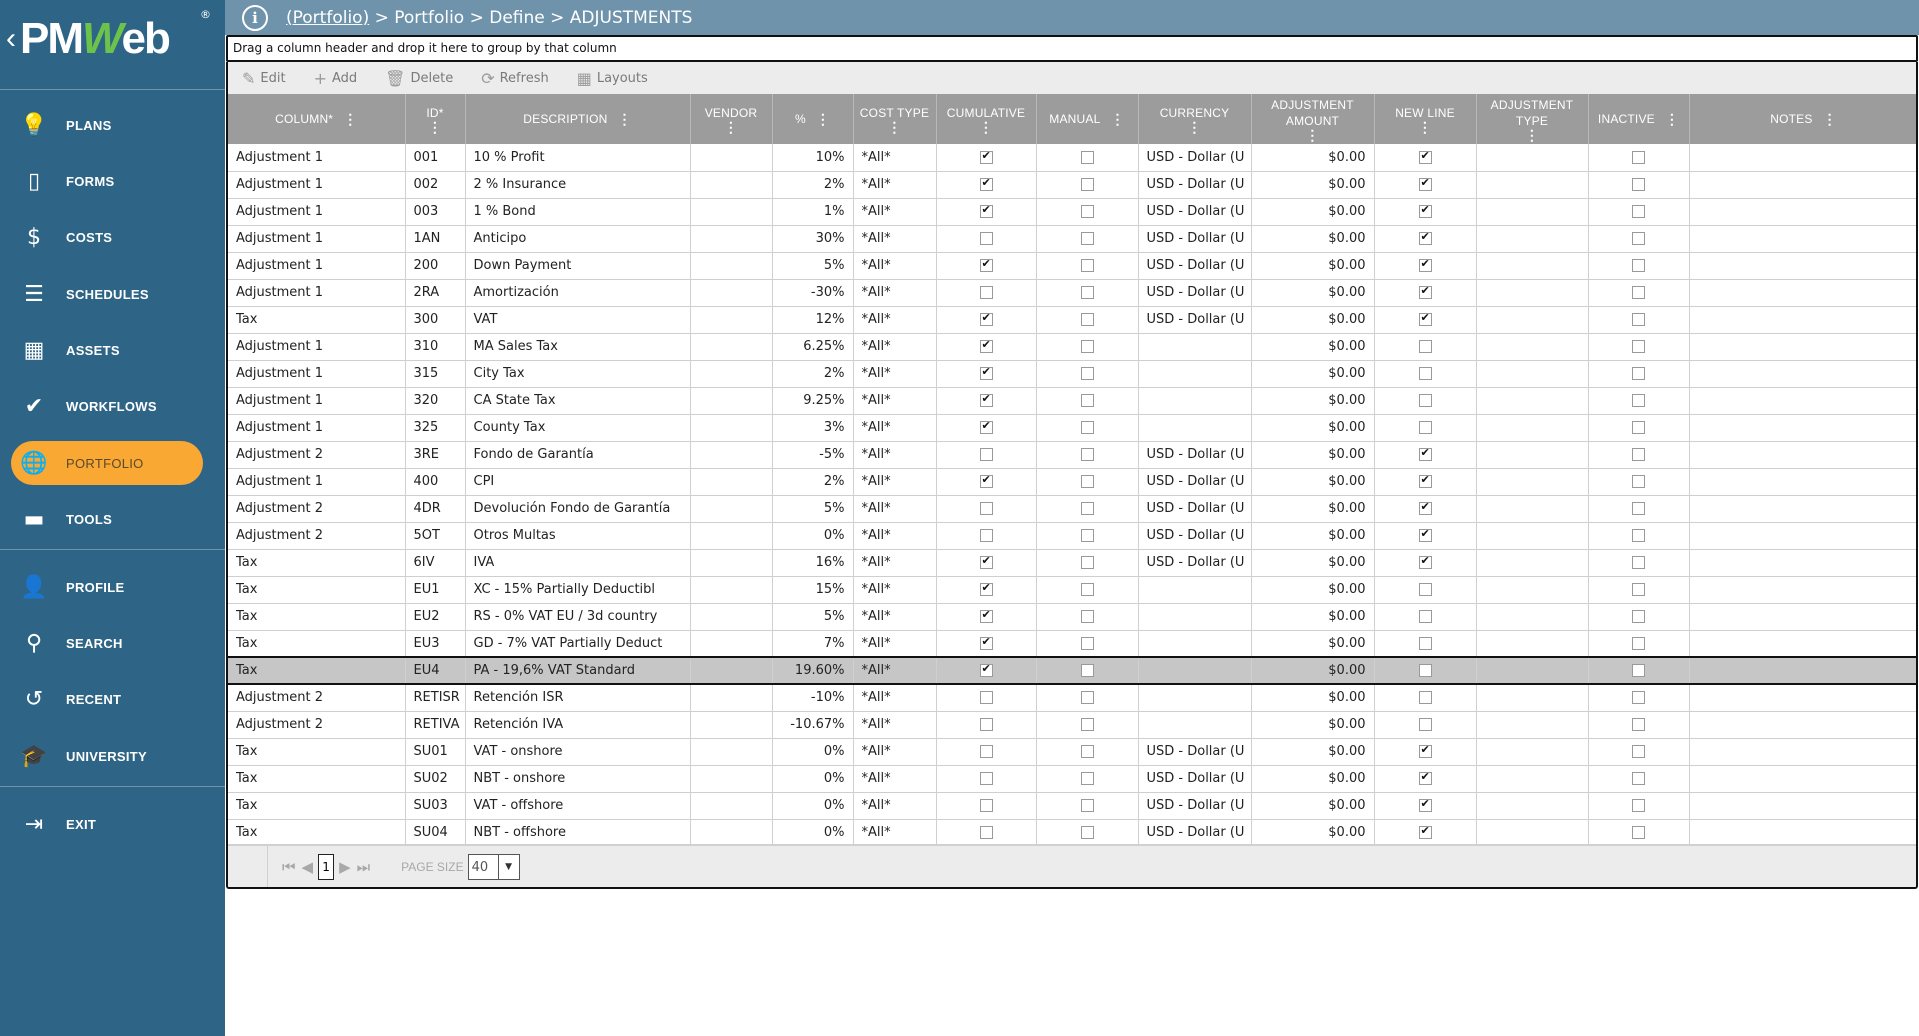 The image size is (1919, 1036). Describe the element at coordinates (435, 563) in the screenshot. I see `cell-id: 6IV` at that location.